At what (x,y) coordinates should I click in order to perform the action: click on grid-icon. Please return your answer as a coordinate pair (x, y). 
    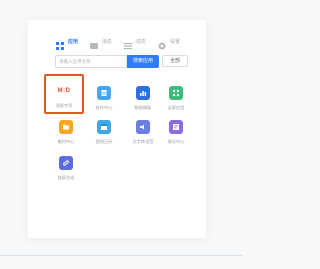
    Looking at the image, I should click on (60, 43).